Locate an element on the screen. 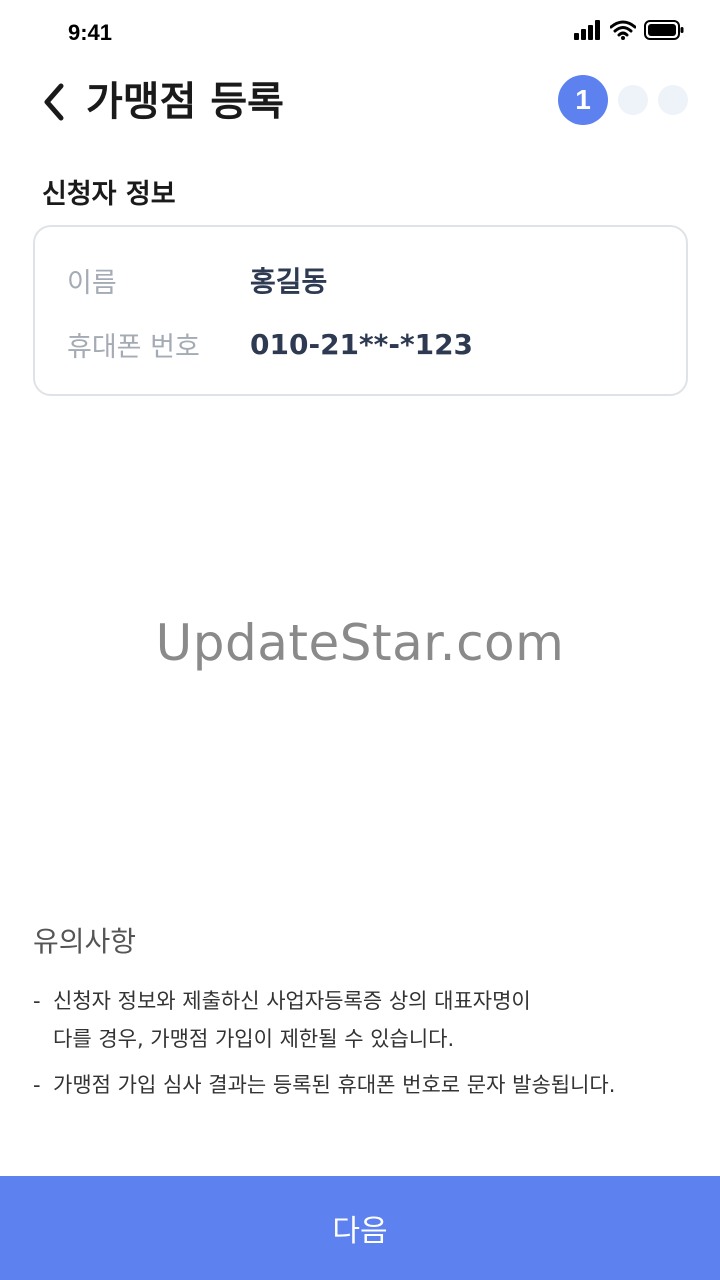 The image size is (720, 1280). name-value: 홍길동 is located at coordinates (289, 281).